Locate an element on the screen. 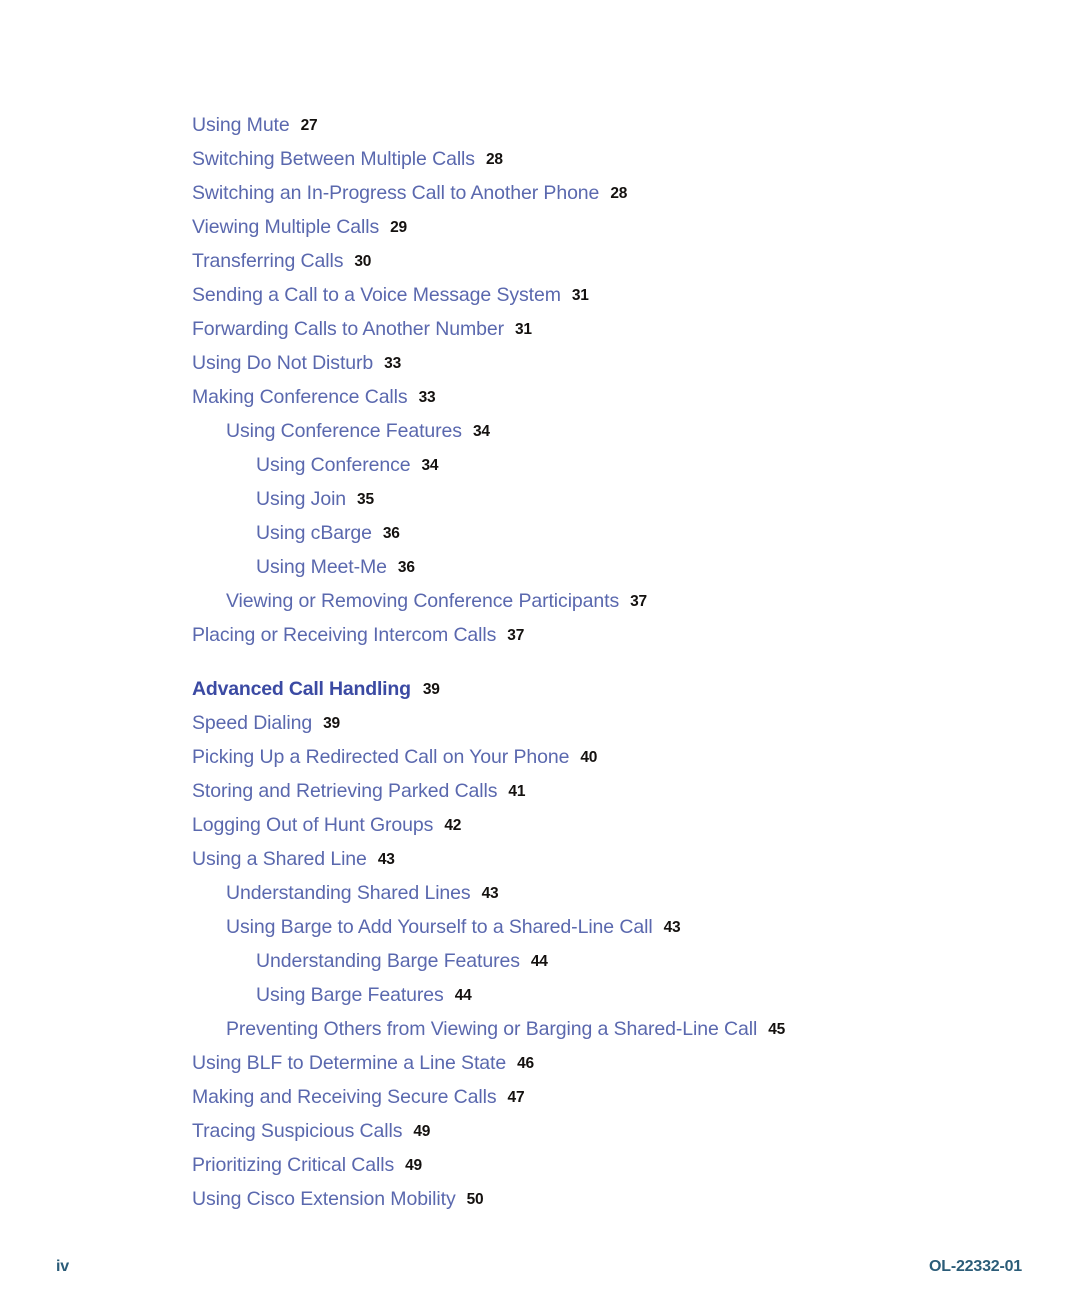 The width and height of the screenshot is (1080, 1311). toc-entry: Using Conference Features 34 is located at coordinates (540, 431).